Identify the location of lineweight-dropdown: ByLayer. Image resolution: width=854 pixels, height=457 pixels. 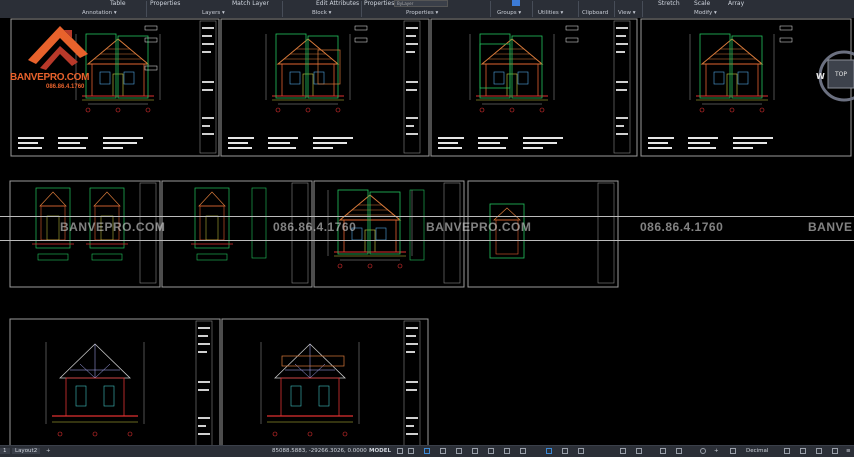
(421, 3).